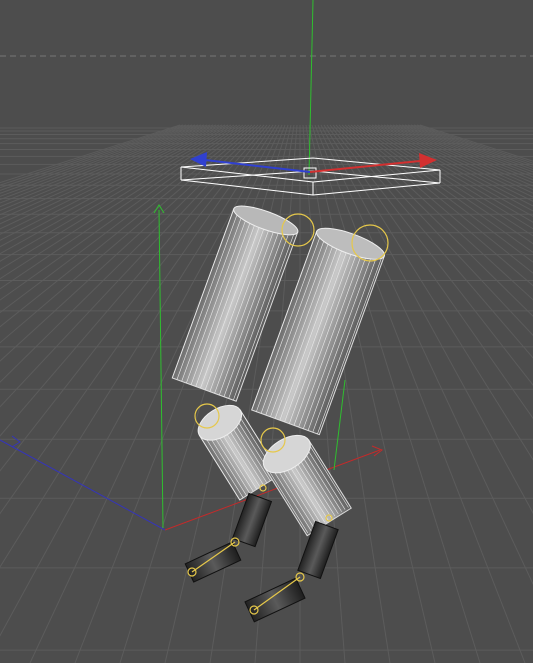  Describe the element at coordinates (16, 441) in the screenshot. I see `z-axis-arrow-icon` at that location.